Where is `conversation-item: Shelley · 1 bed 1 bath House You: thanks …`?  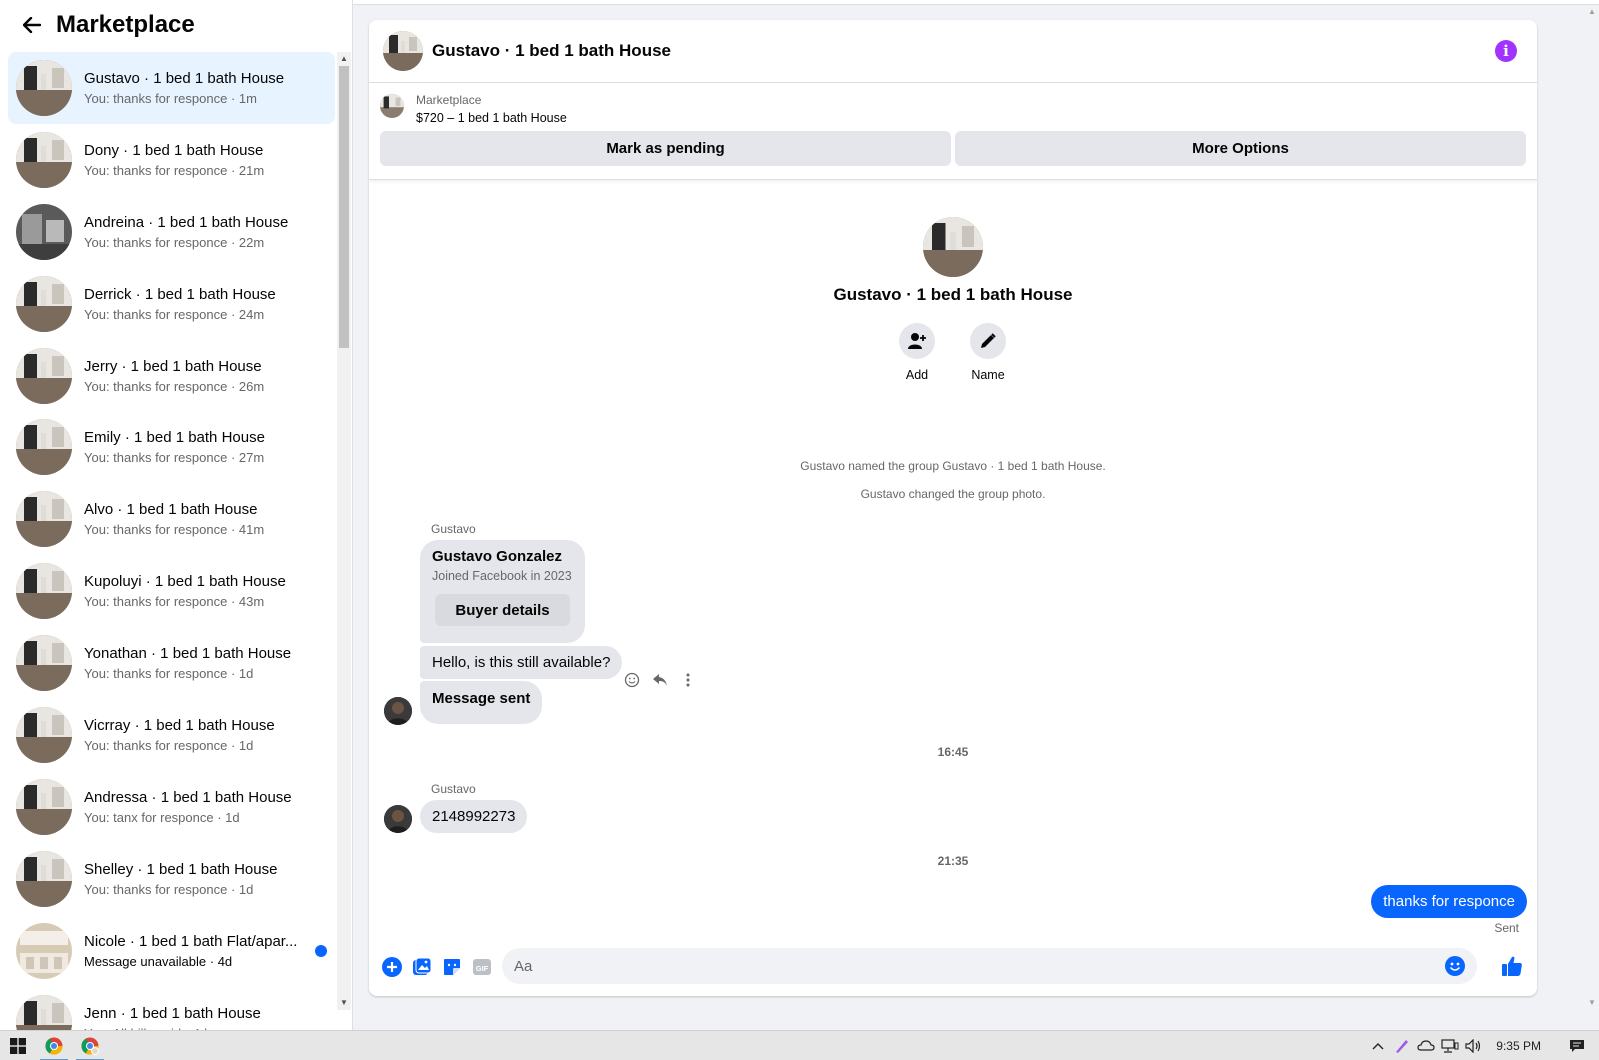
conversation-item: Shelley · 1 bed 1 bath House You: thanks … is located at coordinates (171, 879).